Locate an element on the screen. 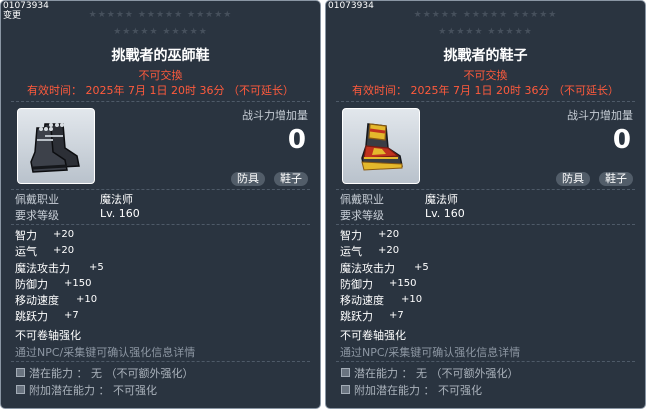 The height and width of the screenshot is (411, 648). item-title: 挑戰者的鞋子 is located at coordinates (485, 56).